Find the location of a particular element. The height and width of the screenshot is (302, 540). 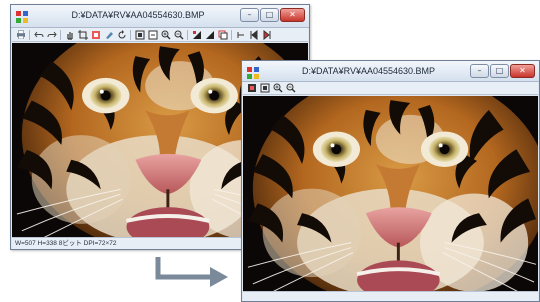

contrast-icon is located at coordinates (209, 35).